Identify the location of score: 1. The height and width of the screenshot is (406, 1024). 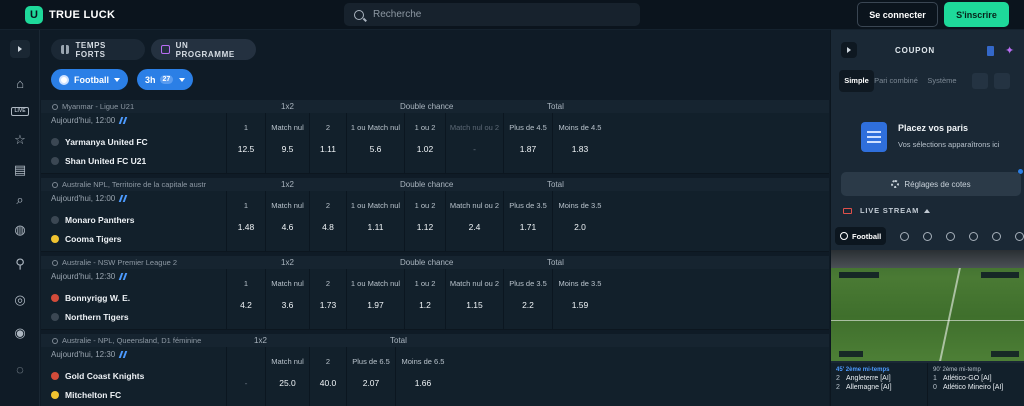
(935, 378).